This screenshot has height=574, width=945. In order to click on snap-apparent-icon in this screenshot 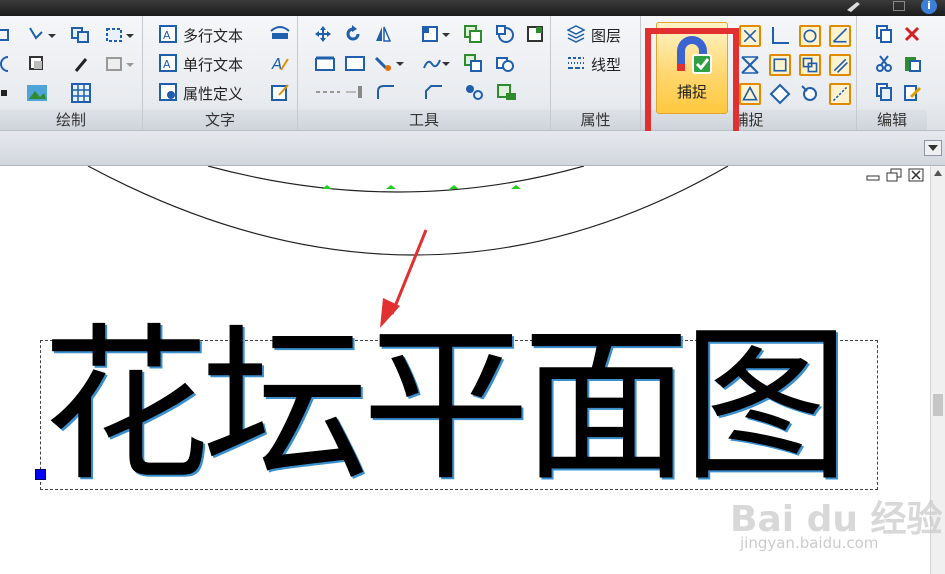, I will do `click(750, 65)`.